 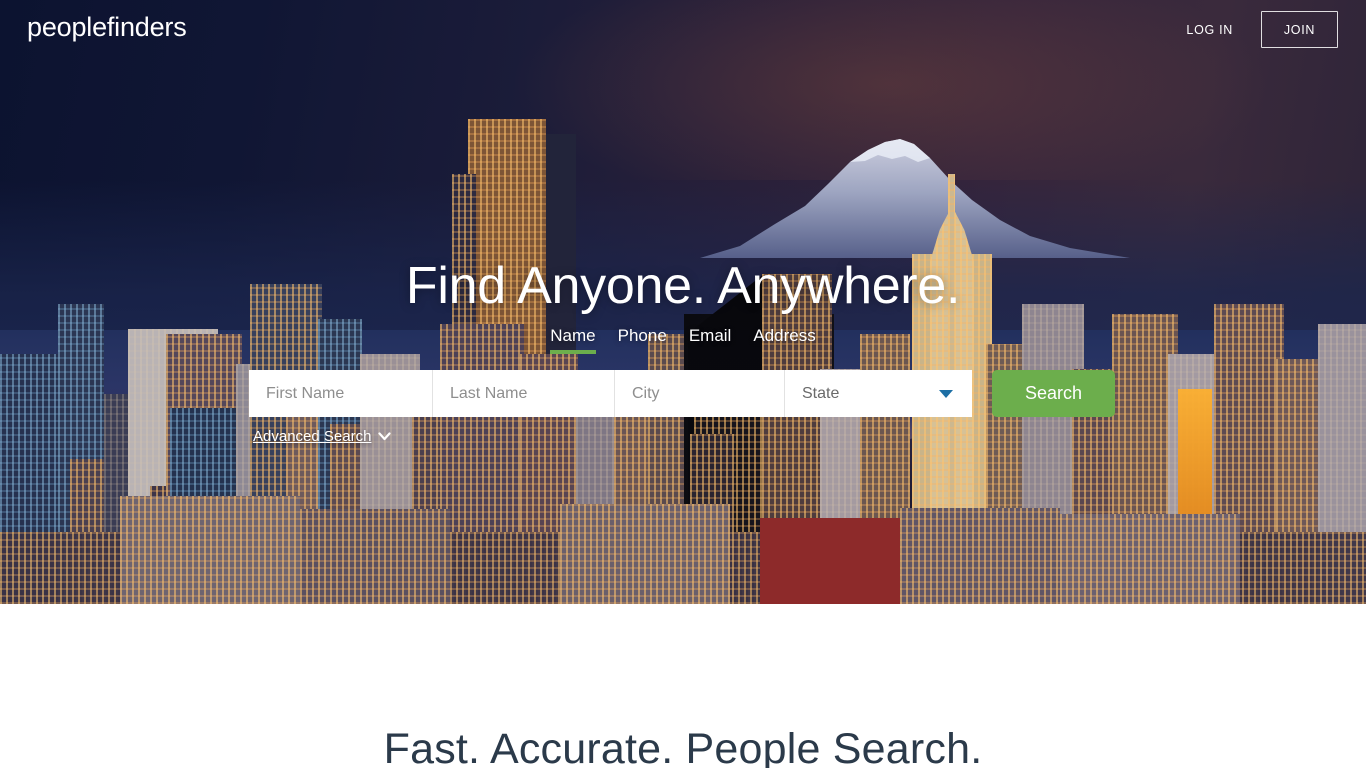 What do you see at coordinates (878, 393) in the screenshot?
I see `state-select: State` at bounding box center [878, 393].